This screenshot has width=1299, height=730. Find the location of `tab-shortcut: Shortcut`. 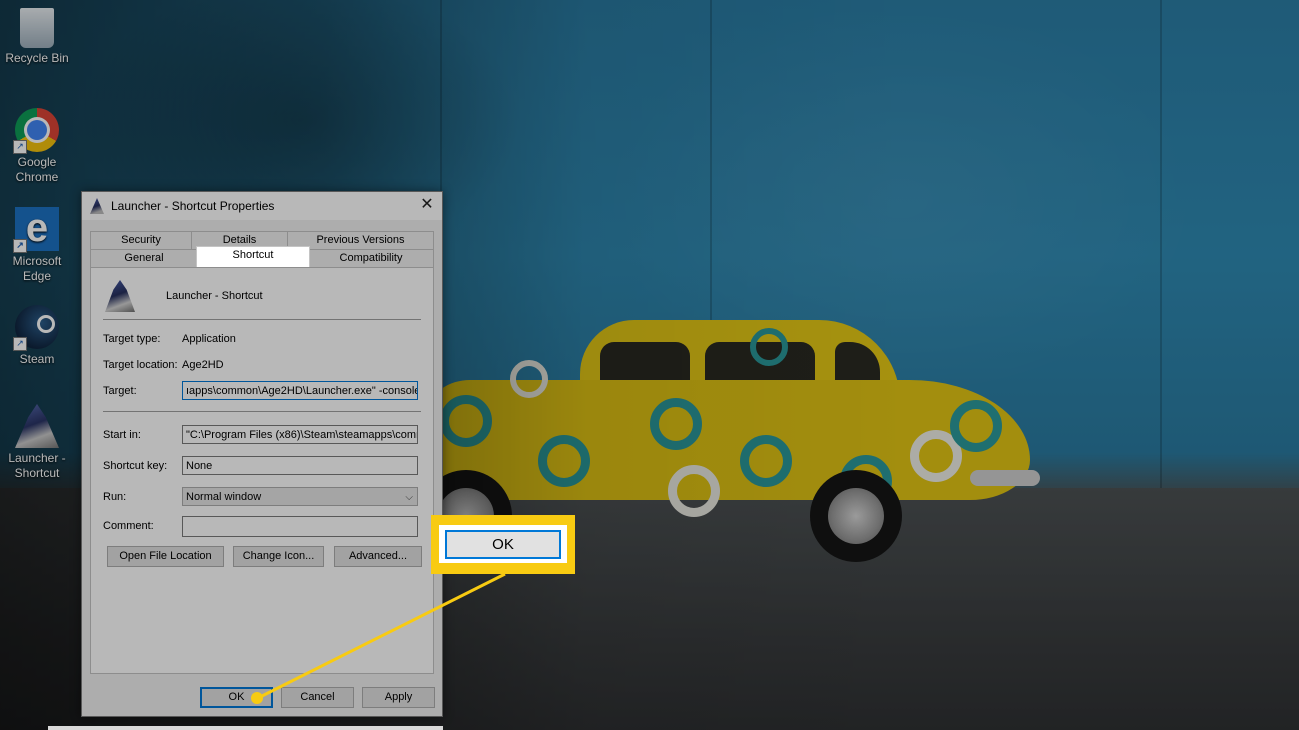

tab-shortcut: Shortcut is located at coordinates (253, 256).